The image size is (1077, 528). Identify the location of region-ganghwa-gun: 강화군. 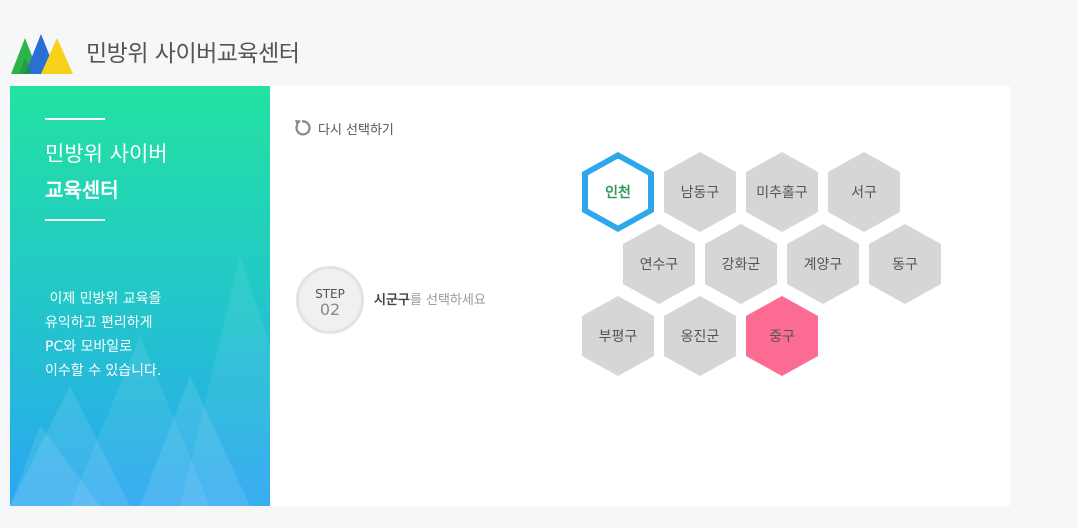
(741, 264).